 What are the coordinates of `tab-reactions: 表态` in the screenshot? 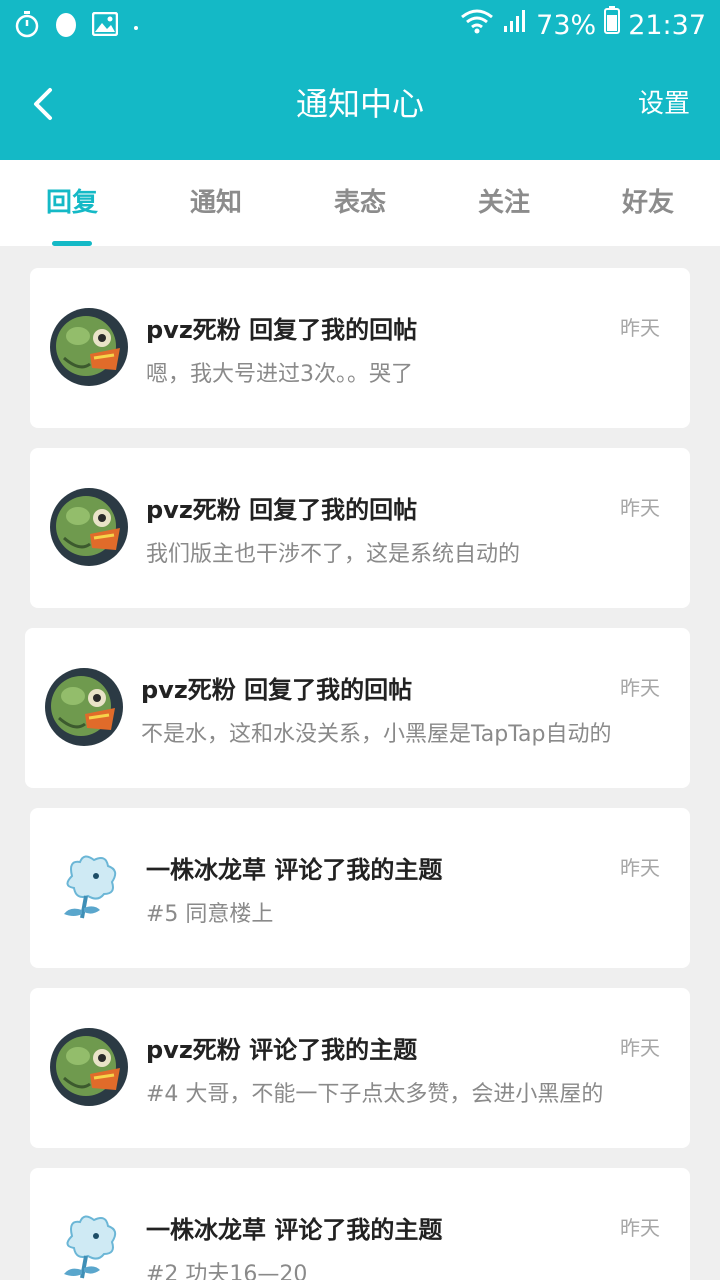 It's located at (360, 203).